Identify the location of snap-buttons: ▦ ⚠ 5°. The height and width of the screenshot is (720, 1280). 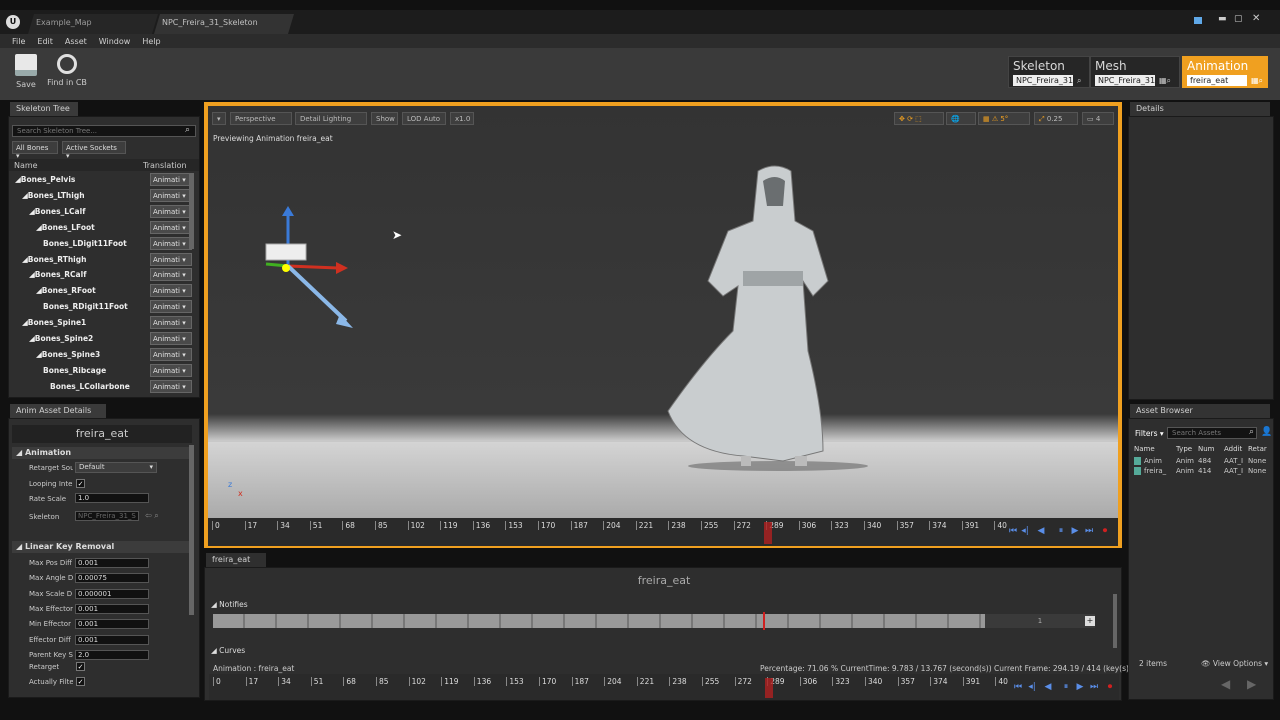
(1004, 118).